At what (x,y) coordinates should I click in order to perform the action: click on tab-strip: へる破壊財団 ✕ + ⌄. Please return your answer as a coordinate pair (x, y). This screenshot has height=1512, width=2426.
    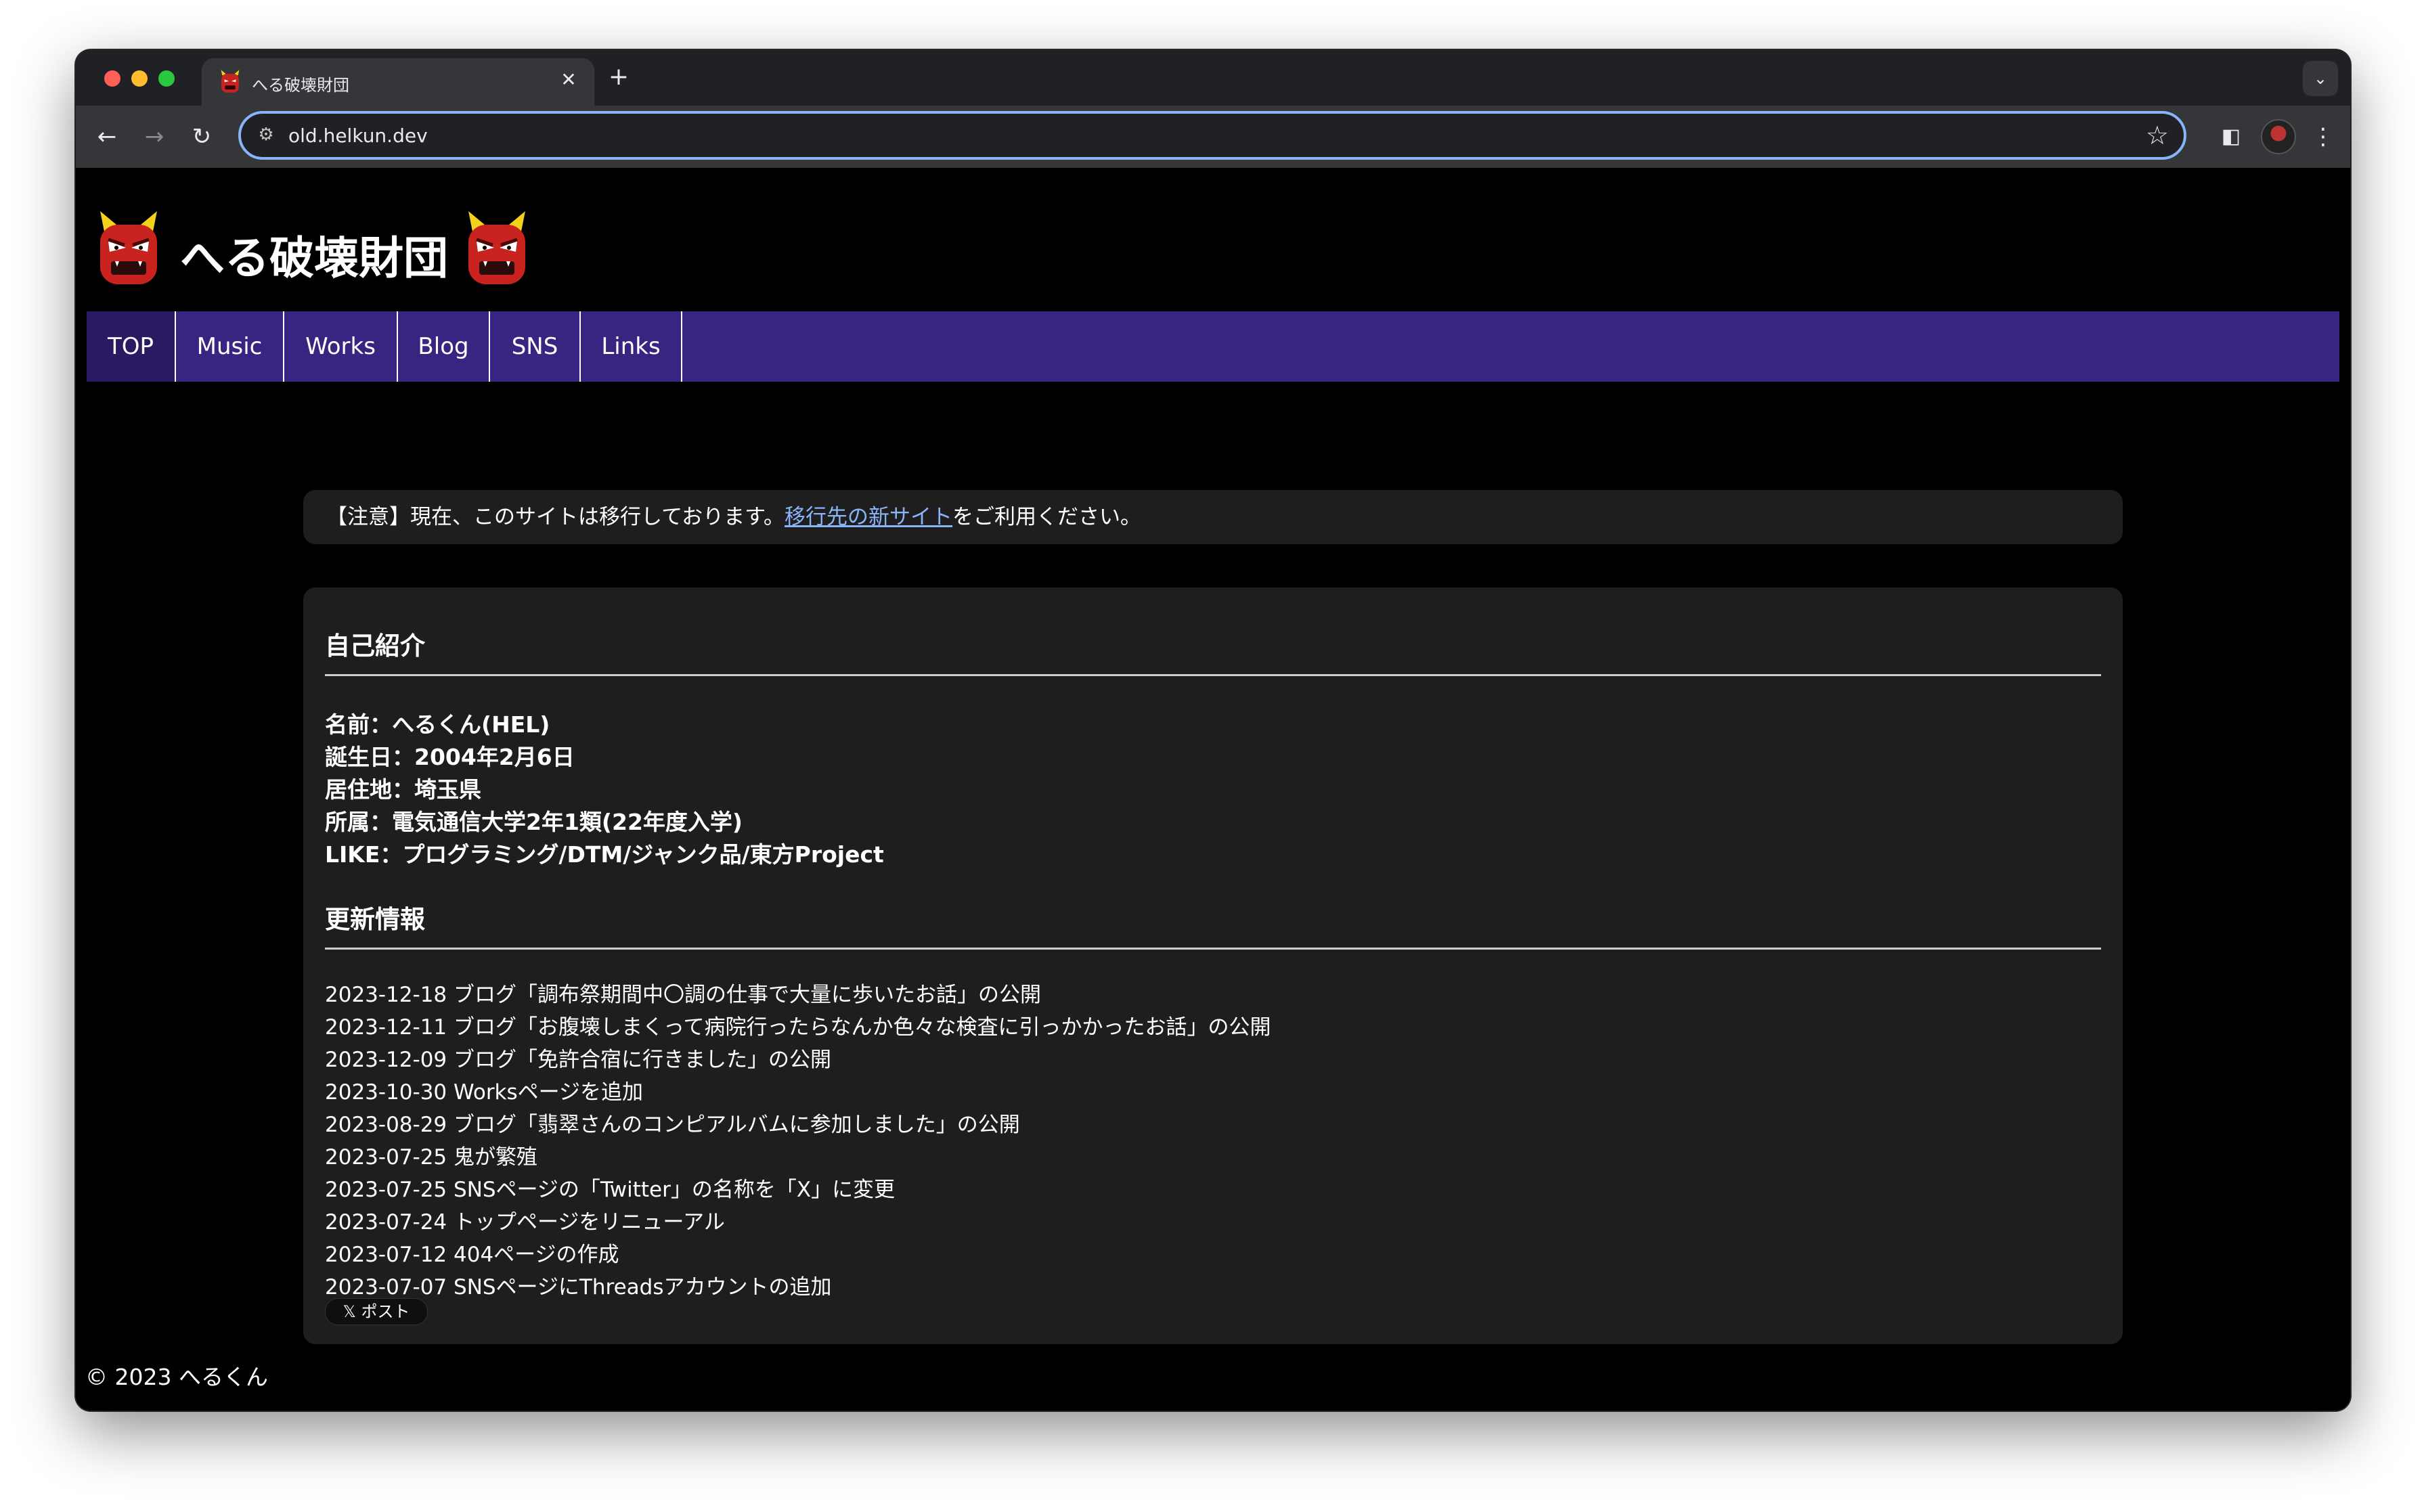
    Looking at the image, I should click on (1213, 78).